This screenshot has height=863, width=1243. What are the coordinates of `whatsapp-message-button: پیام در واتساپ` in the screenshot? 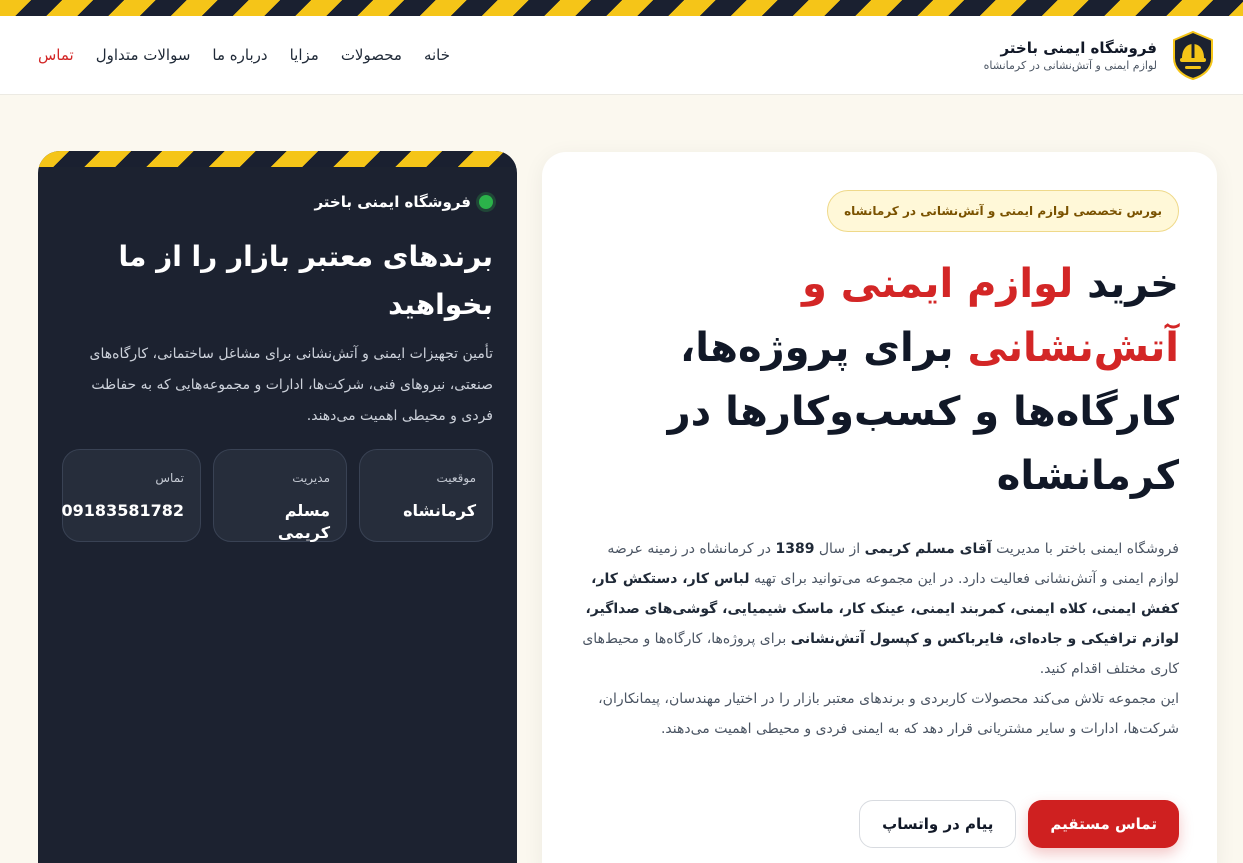 It's located at (938, 824).